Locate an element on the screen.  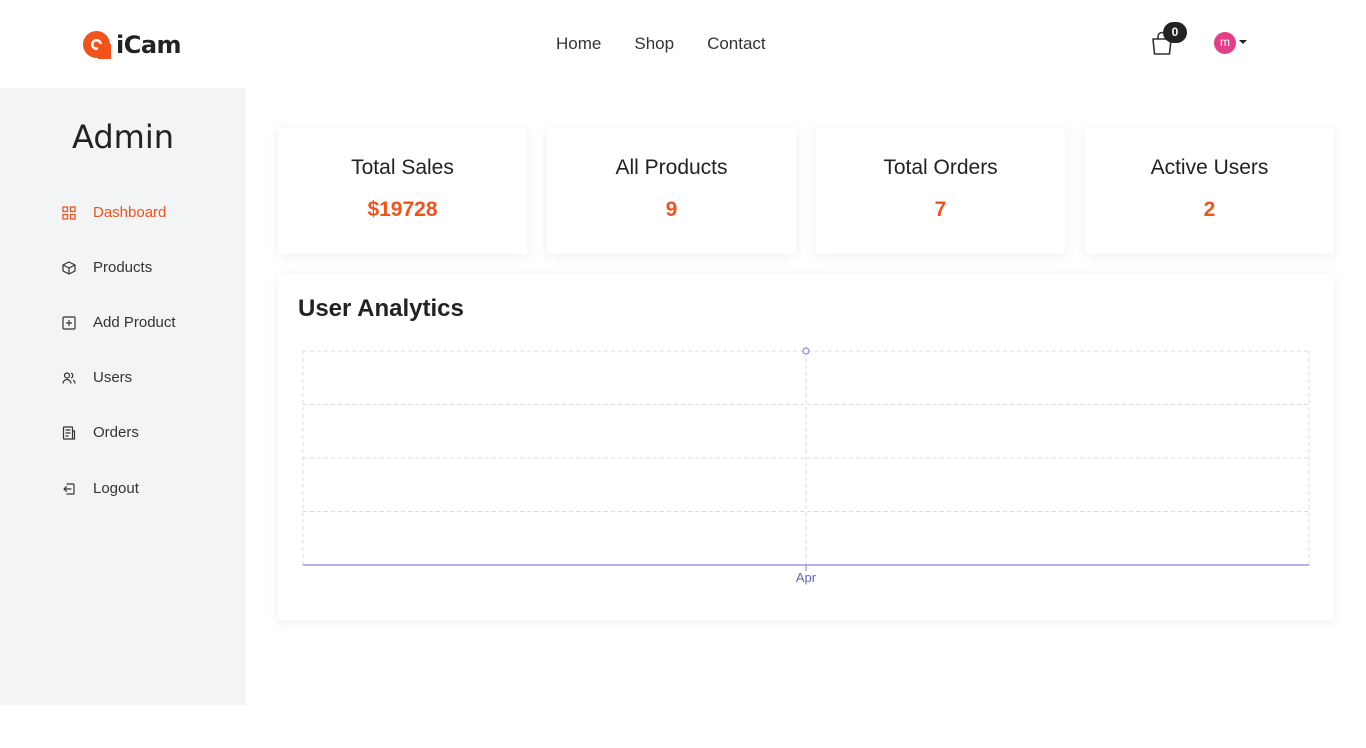
top-header: iCam Home Shop Contact 0 m is located at coordinates (683, 44).